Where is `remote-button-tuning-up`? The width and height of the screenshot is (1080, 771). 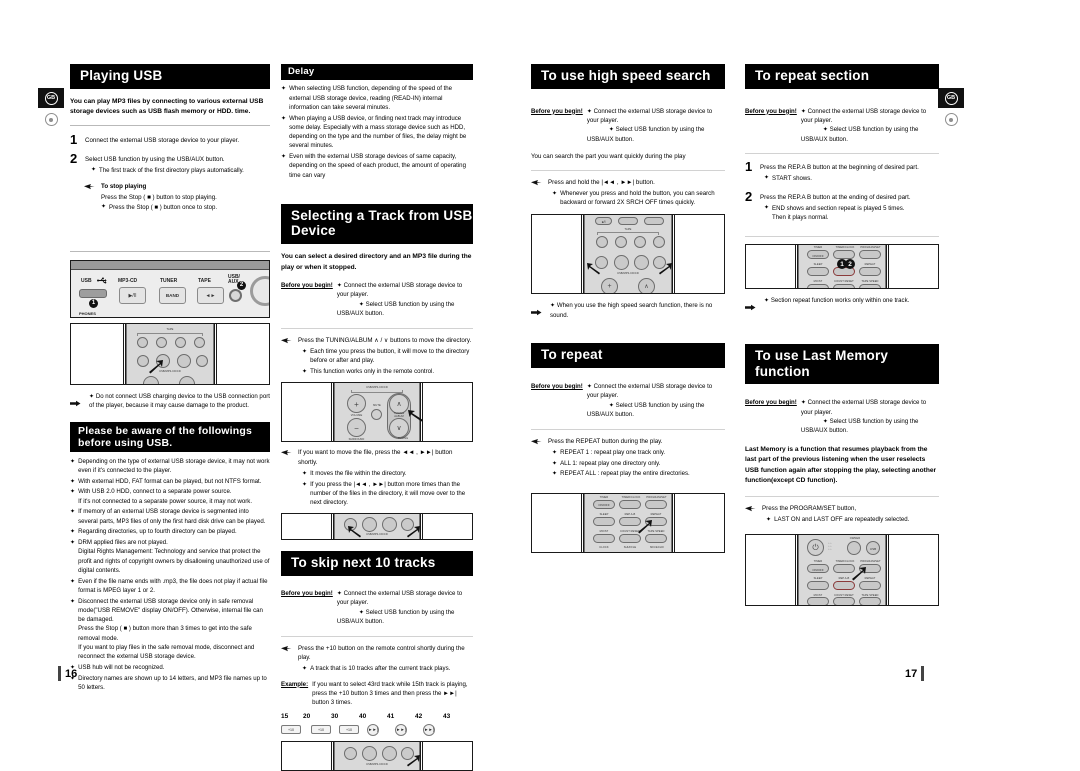 remote-button-tuning-up is located at coordinates (187, 379).